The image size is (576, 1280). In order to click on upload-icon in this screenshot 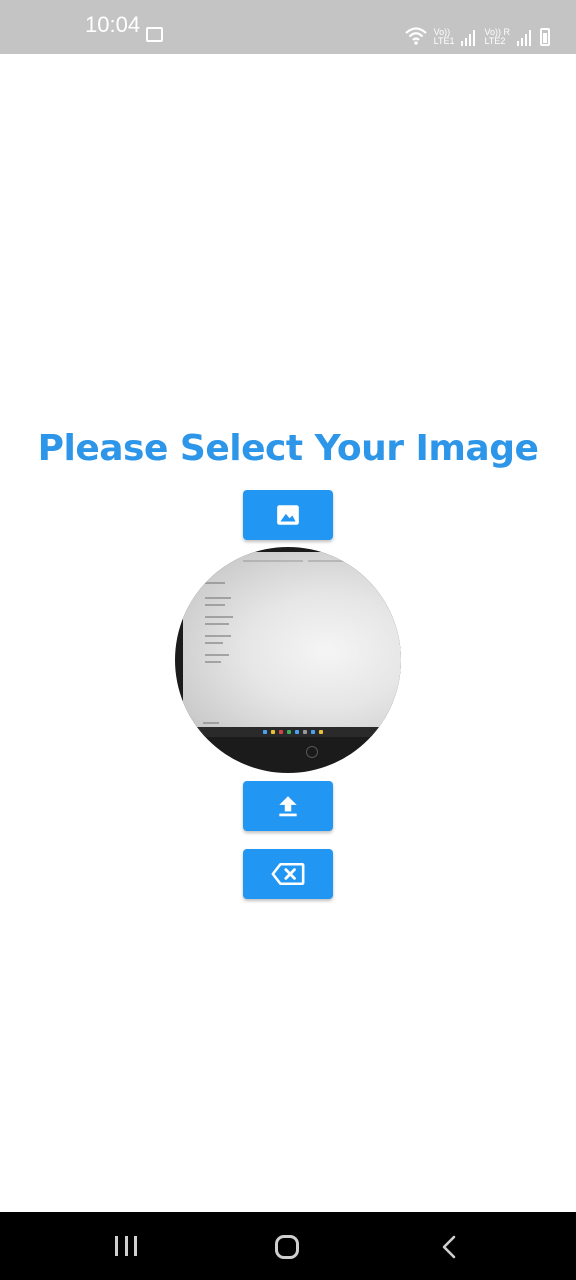, I will do `click(288, 806)`.